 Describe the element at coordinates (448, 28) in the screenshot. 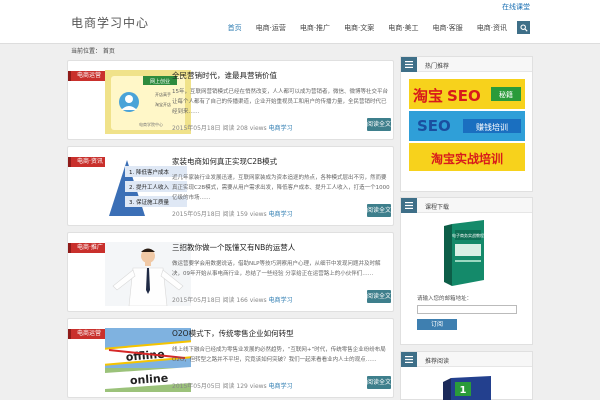

I see `nav-item-service: 电商·客服` at that location.